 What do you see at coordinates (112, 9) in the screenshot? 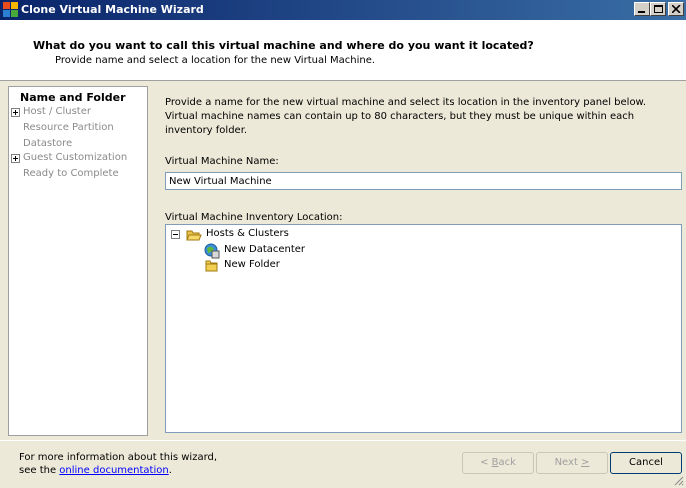
I see `window-title: Clone Virtual Machine Wizard` at bounding box center [112, 9].